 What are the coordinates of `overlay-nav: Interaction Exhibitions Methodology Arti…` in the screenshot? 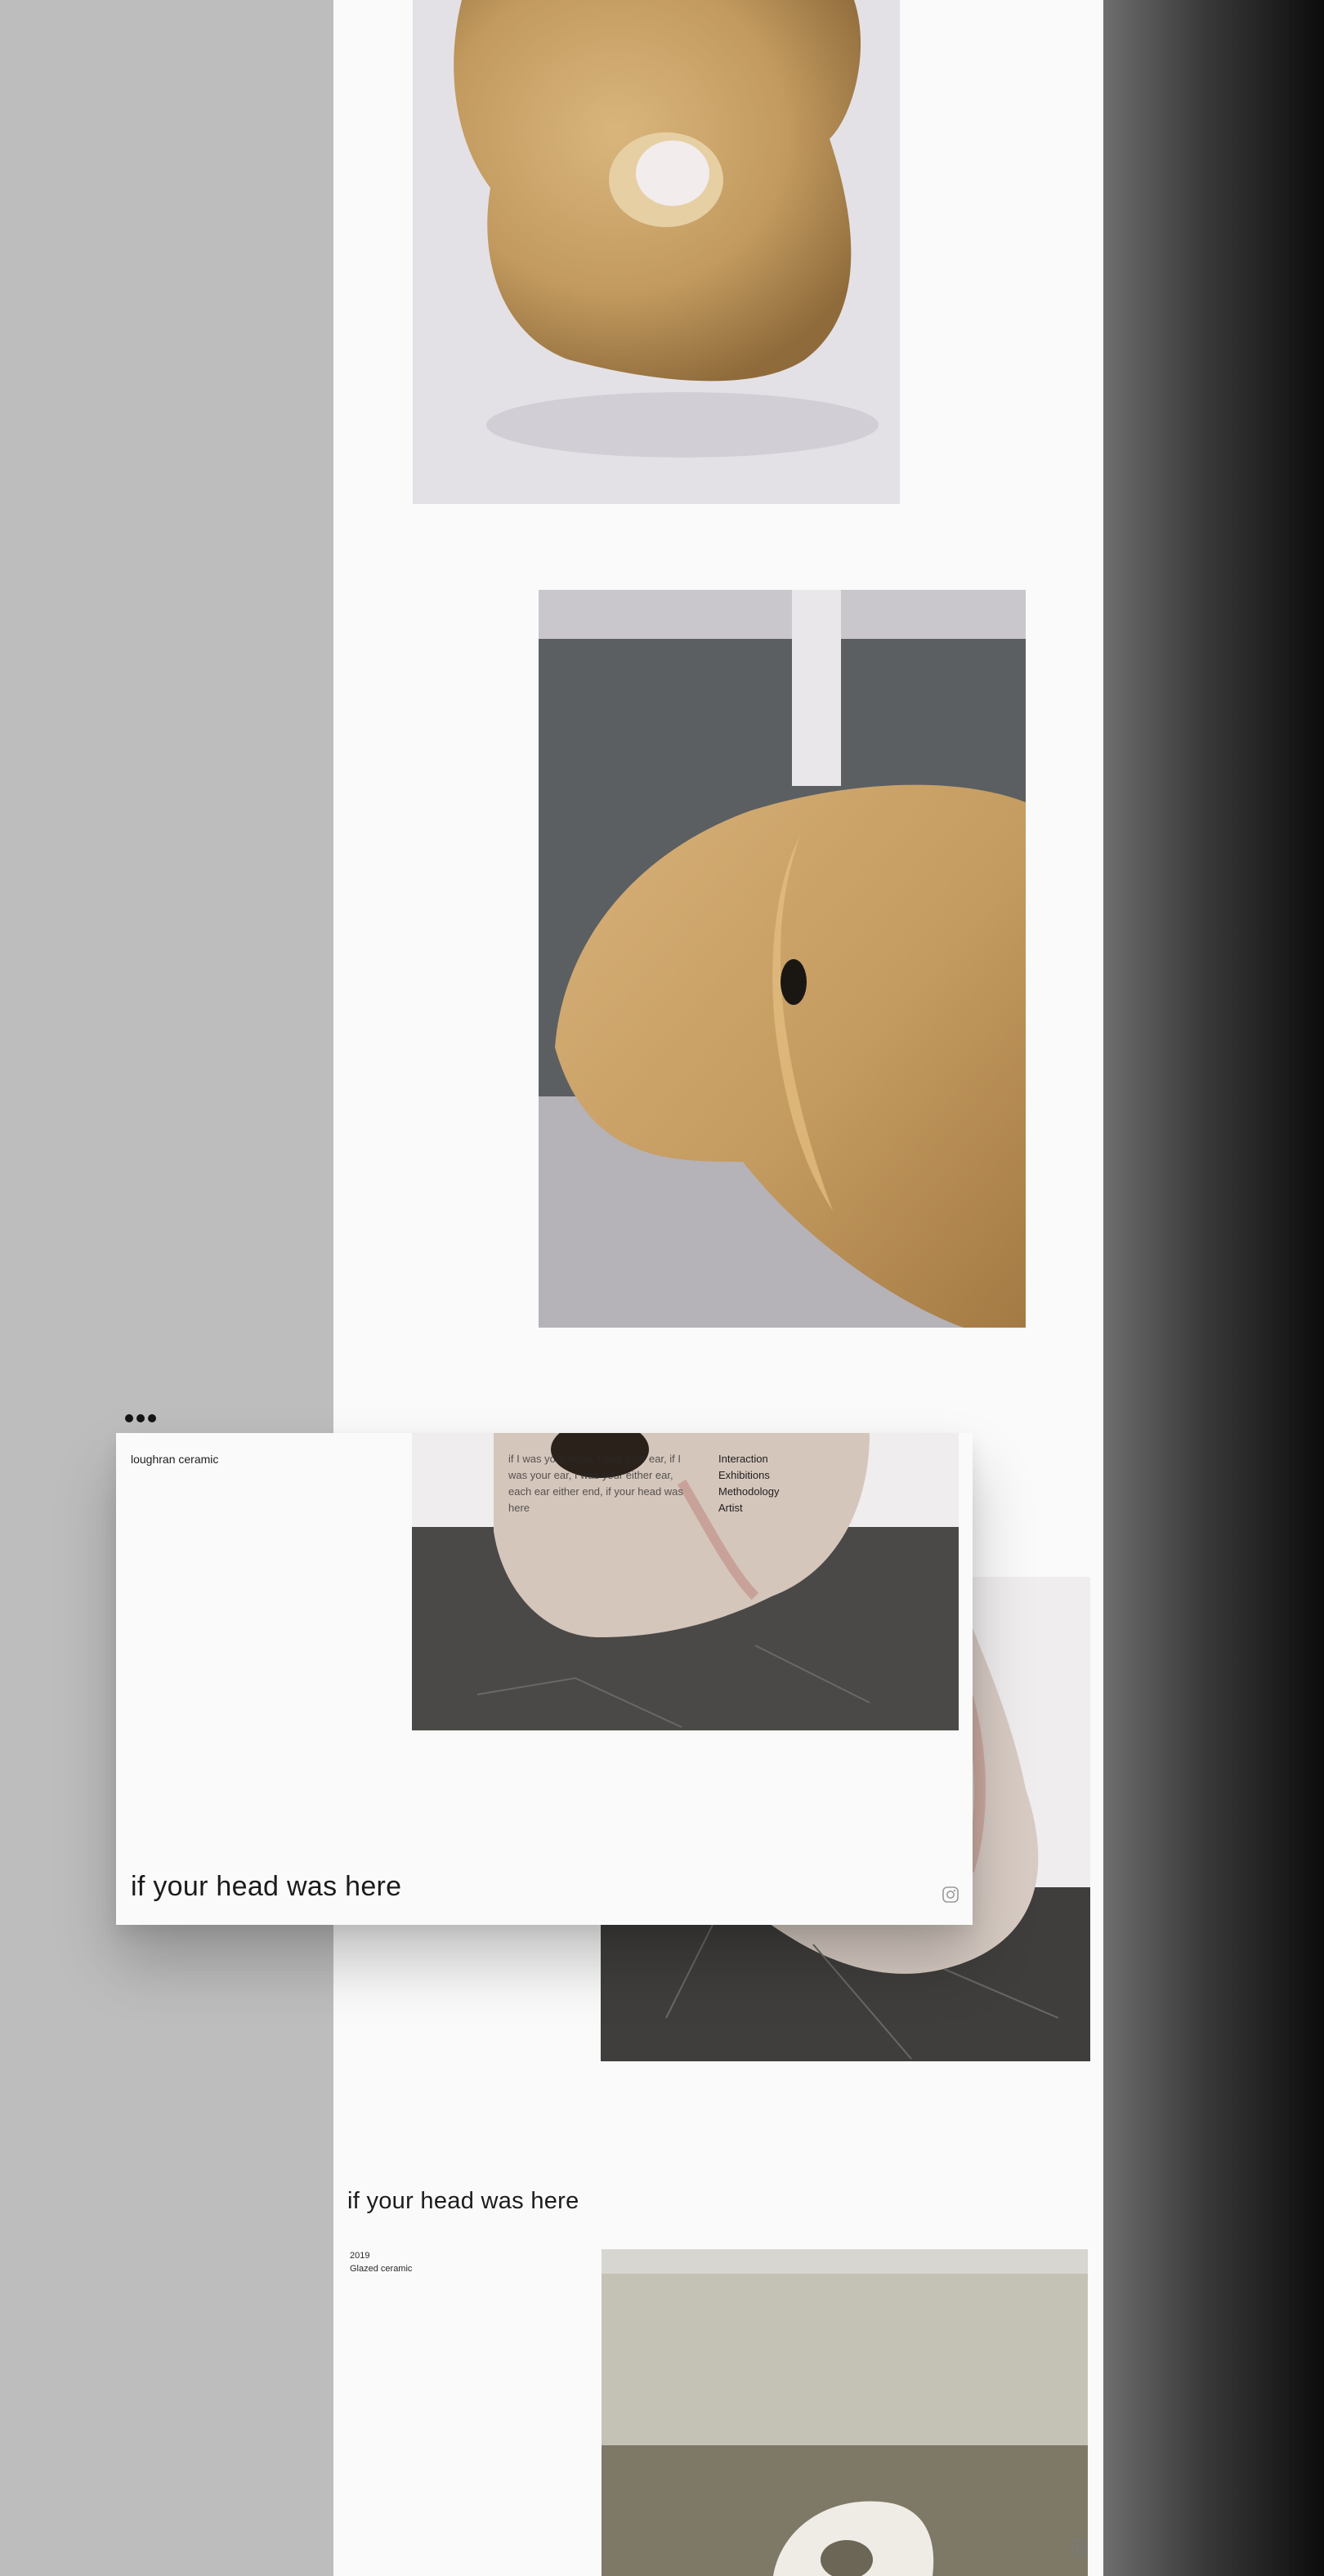 It's located at (748, 1484).